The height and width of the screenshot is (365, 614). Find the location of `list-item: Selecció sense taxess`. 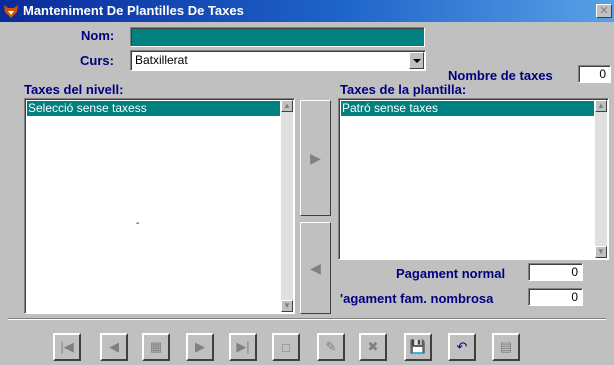

list-item: Selecció sense taxess is located at coordinates (153, 108).